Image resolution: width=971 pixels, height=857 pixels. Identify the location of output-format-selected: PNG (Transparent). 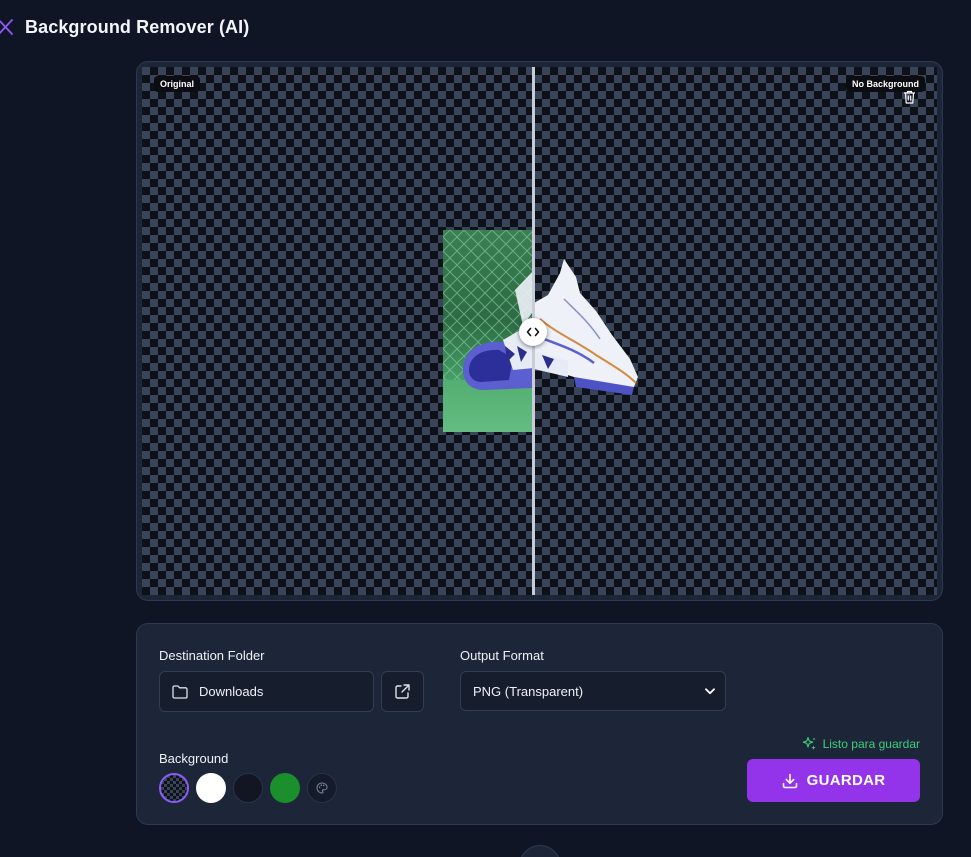
(528, 691).